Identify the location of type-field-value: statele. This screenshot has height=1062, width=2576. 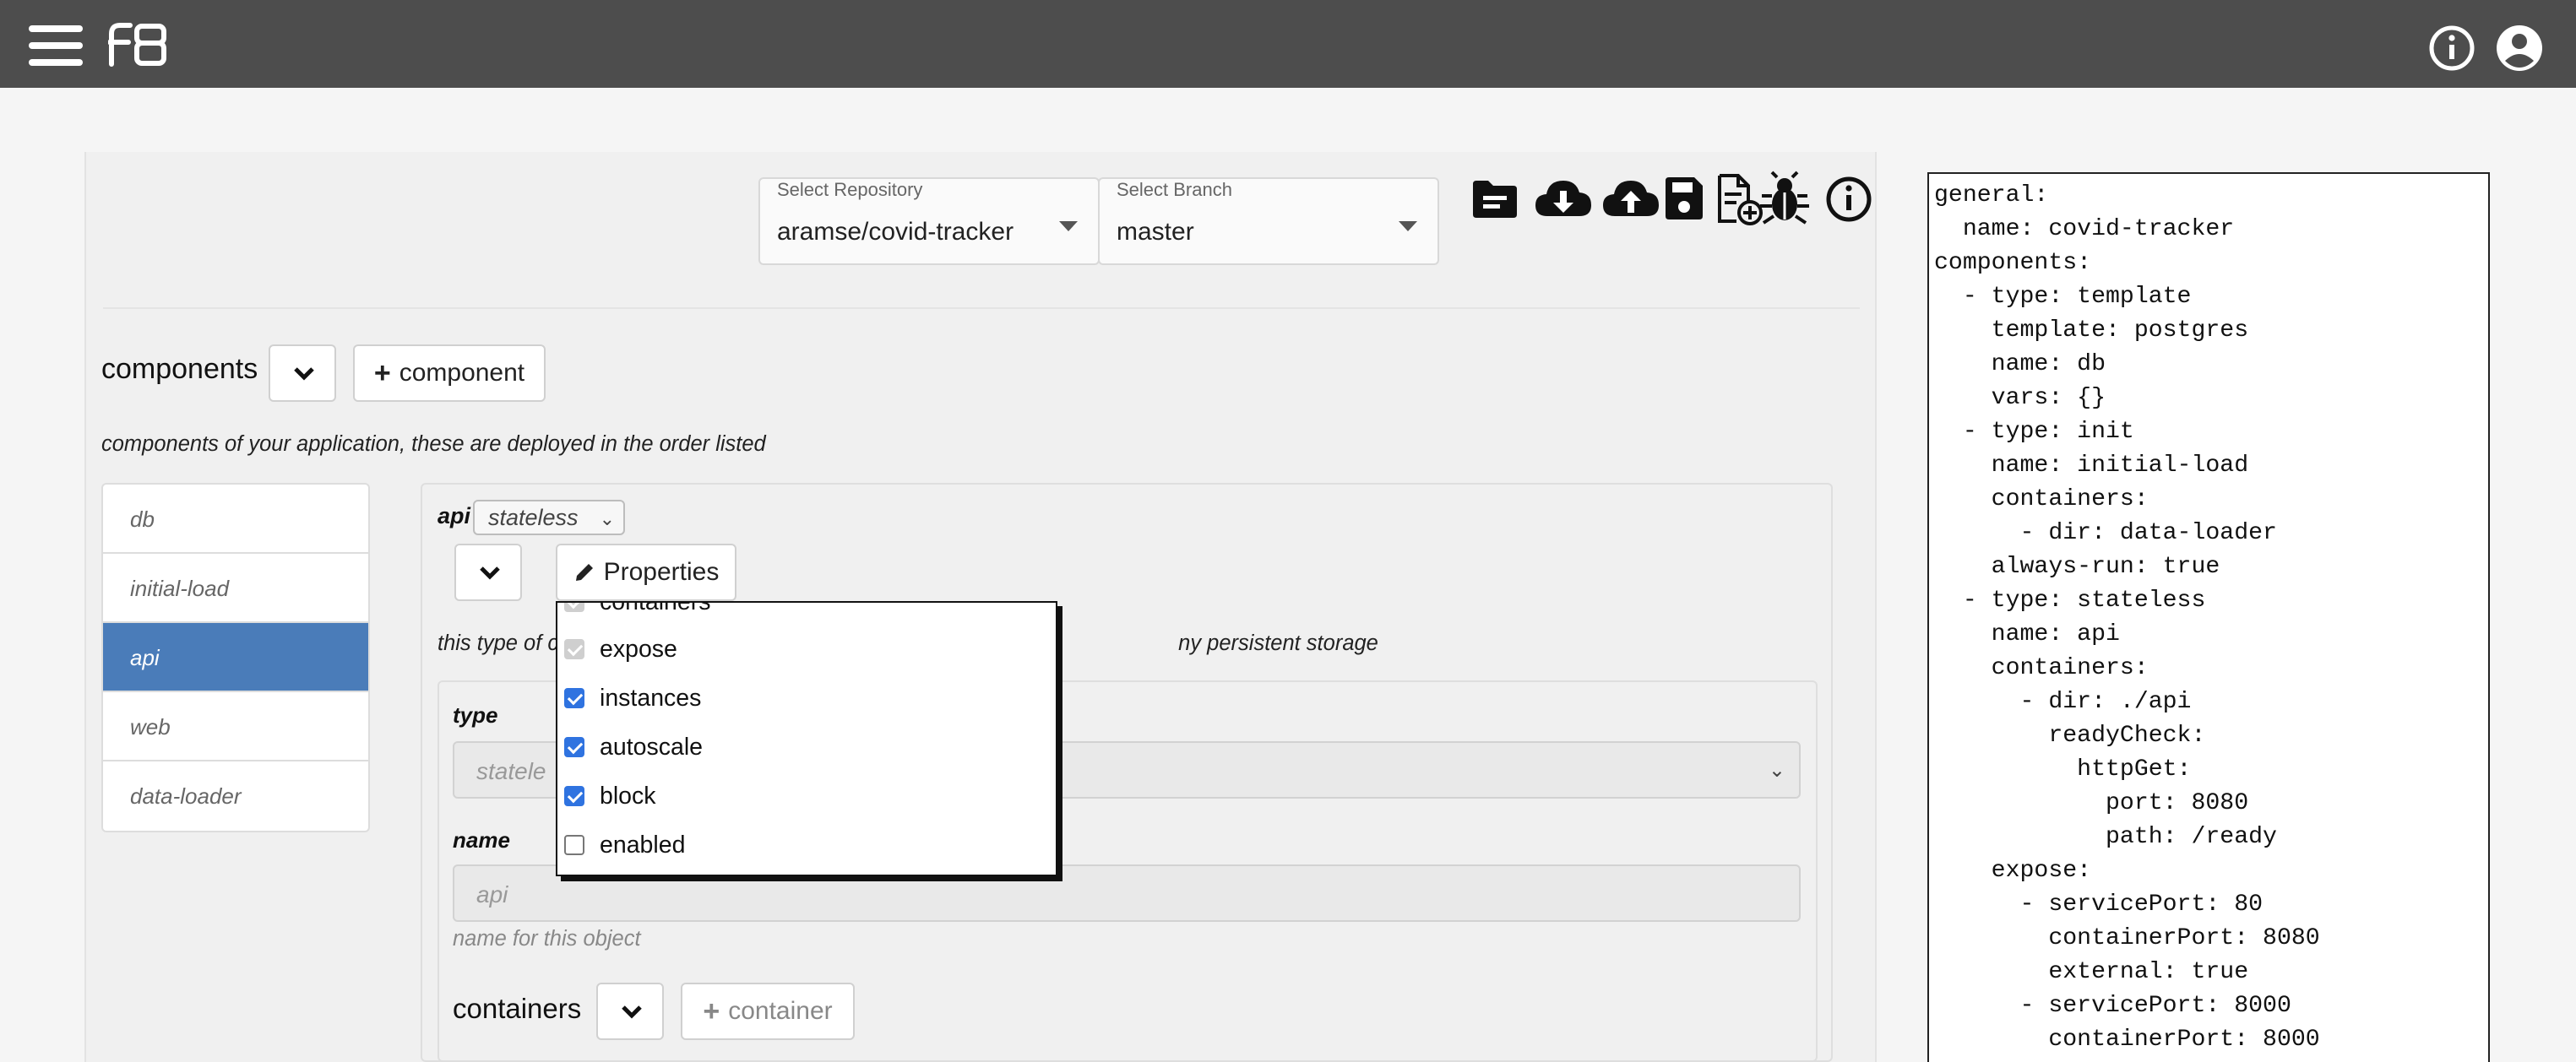
(511, 771).